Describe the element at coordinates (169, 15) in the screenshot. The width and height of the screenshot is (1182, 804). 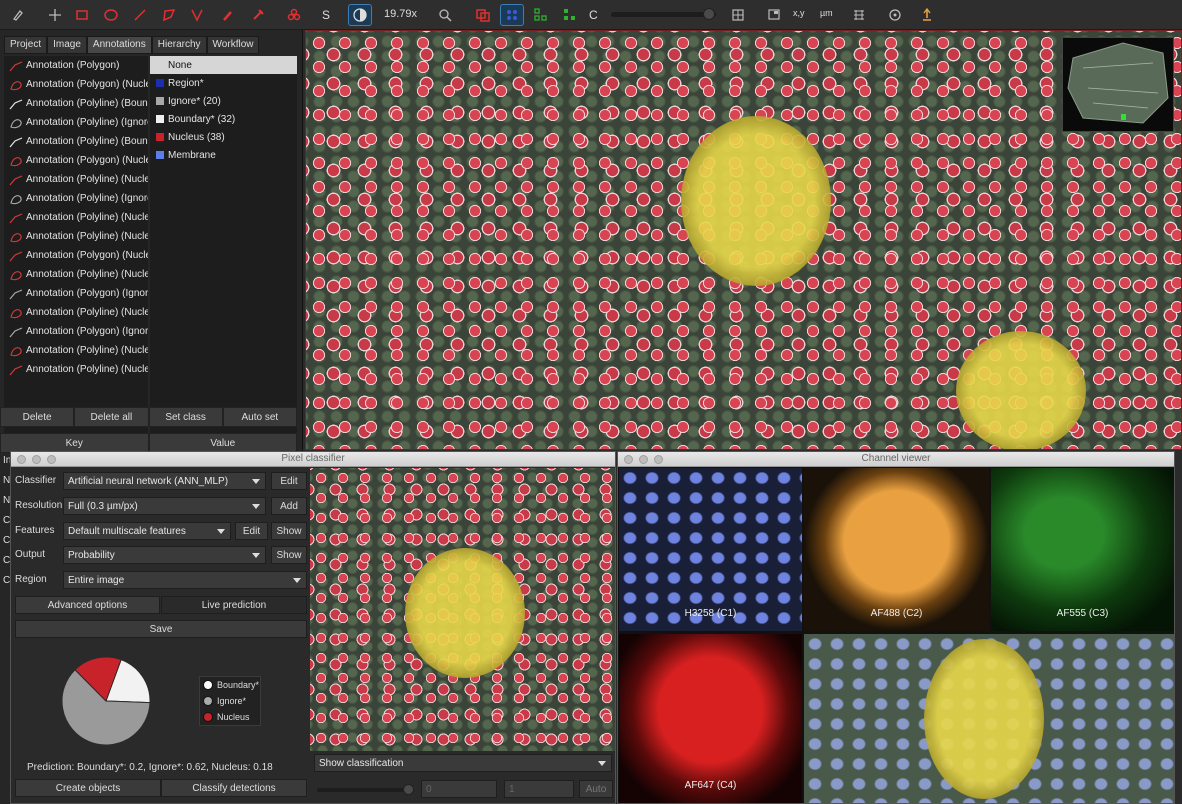
I see `polygon-icon` at that location.